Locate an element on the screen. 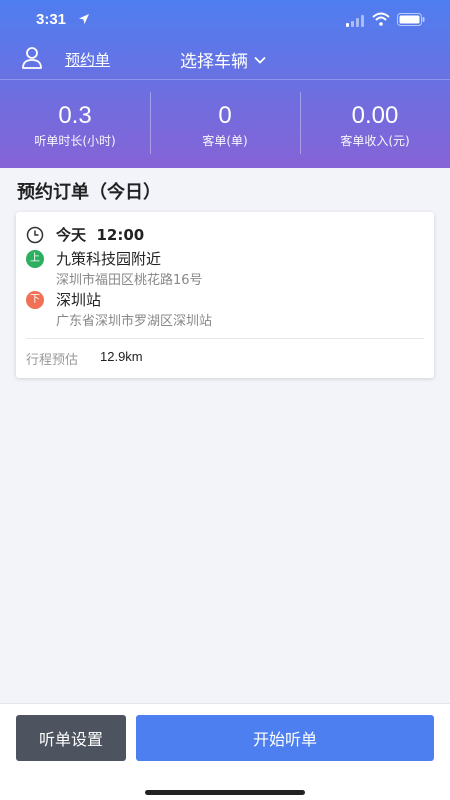  stat-order-count: 0 客单(单) is located at coordinates (225, 124).